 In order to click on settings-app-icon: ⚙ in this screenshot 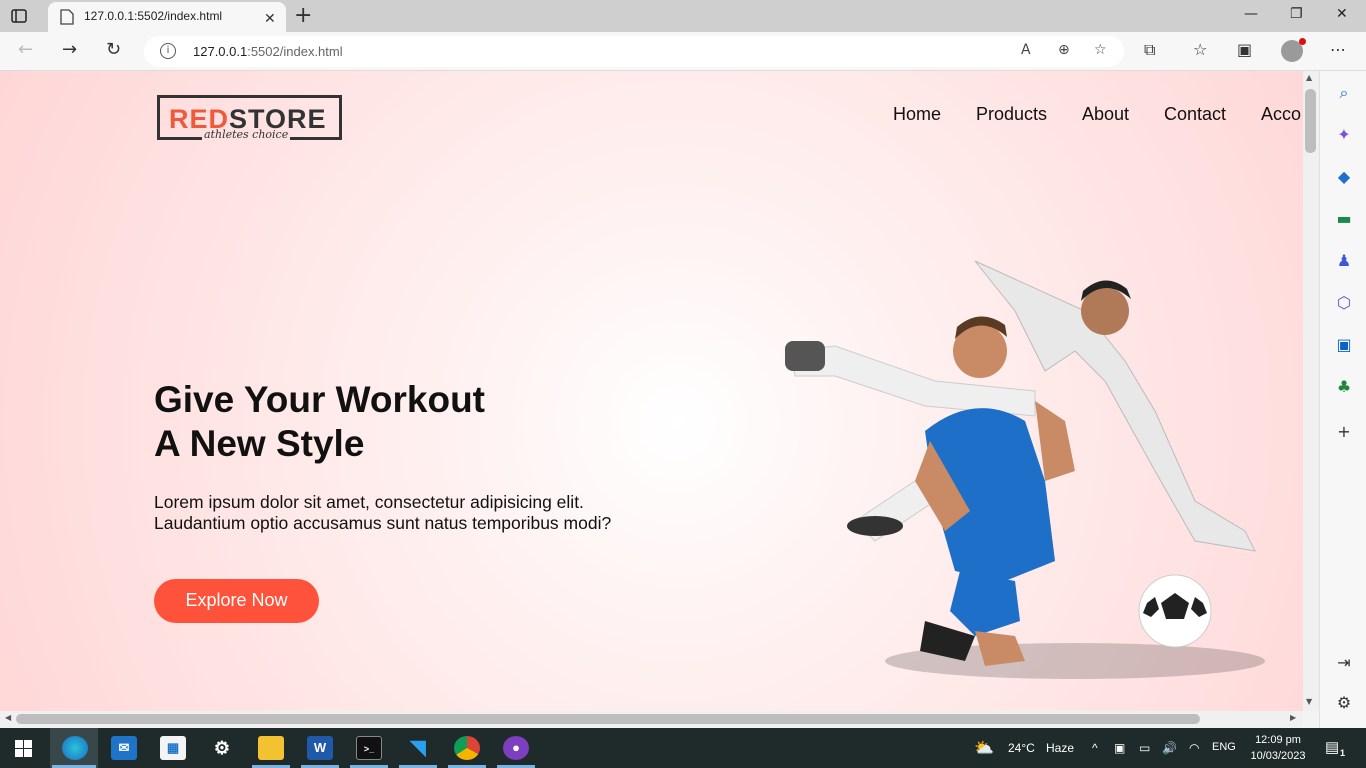, I will do `click(222, 748)`.